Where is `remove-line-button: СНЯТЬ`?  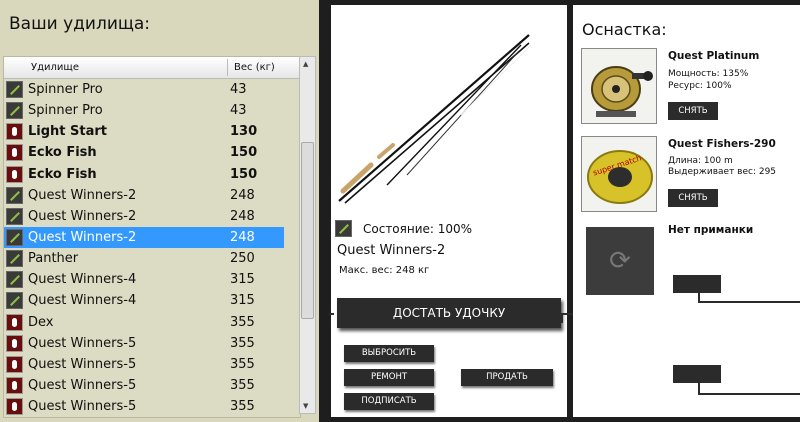 remove-line-button: СНЯТЬ is located at coordinates (693, 198).